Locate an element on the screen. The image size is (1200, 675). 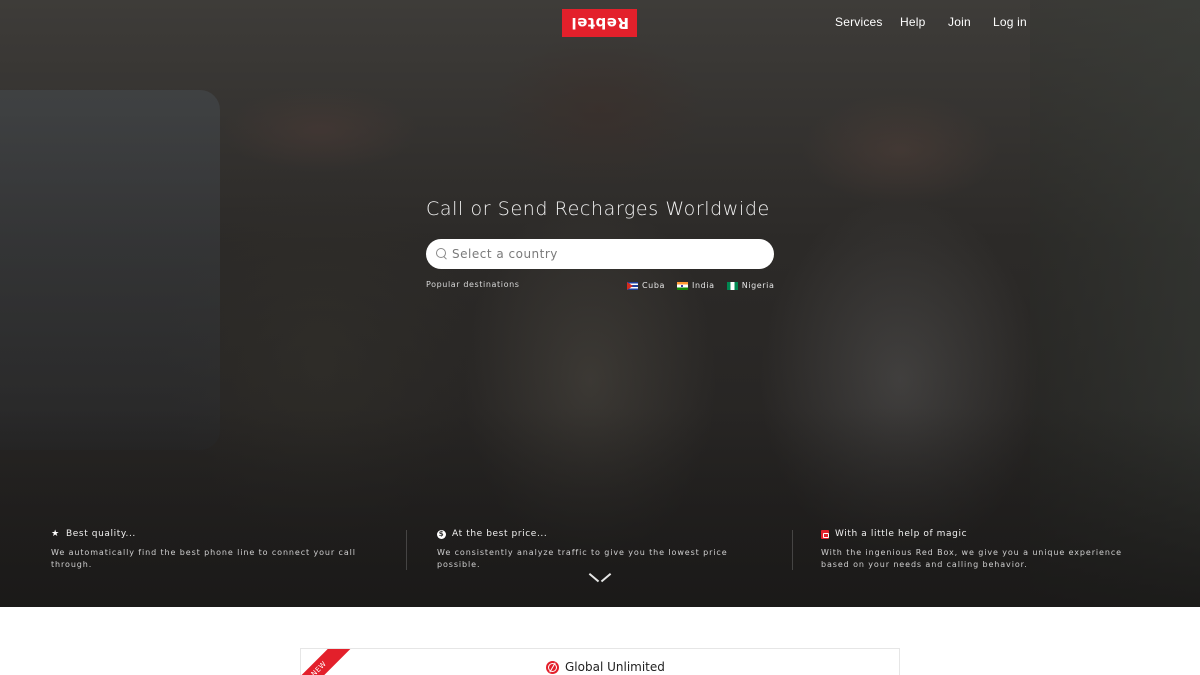
popular-destinations-list: Cuba India Nigeria is located at coordinates (701, 285).